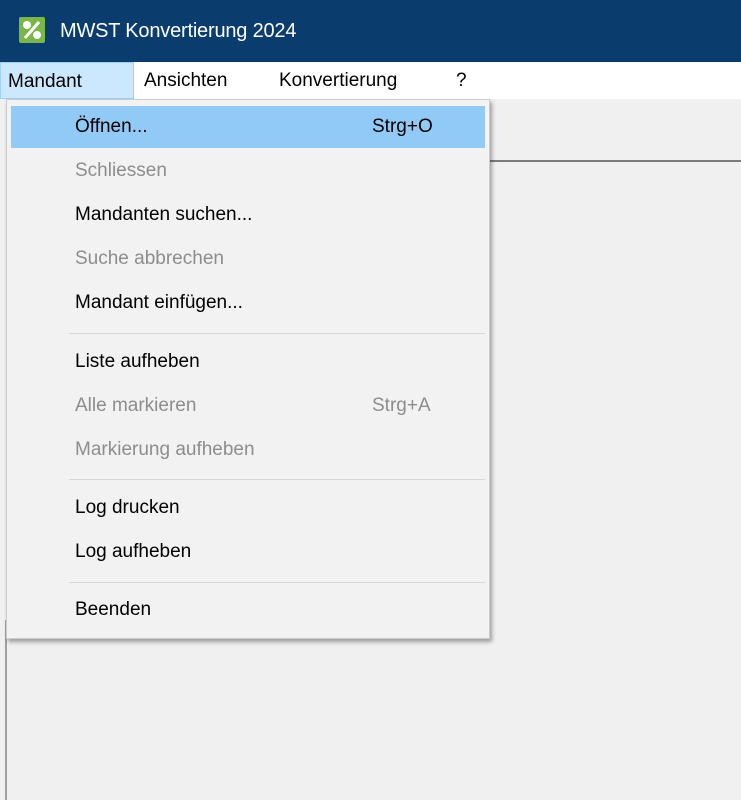 This screenshot has height=800, width=741. Describe the element at coordinates (136, 405) in the screenshot. I see `menu-item-label: Alle markieren` at that location.